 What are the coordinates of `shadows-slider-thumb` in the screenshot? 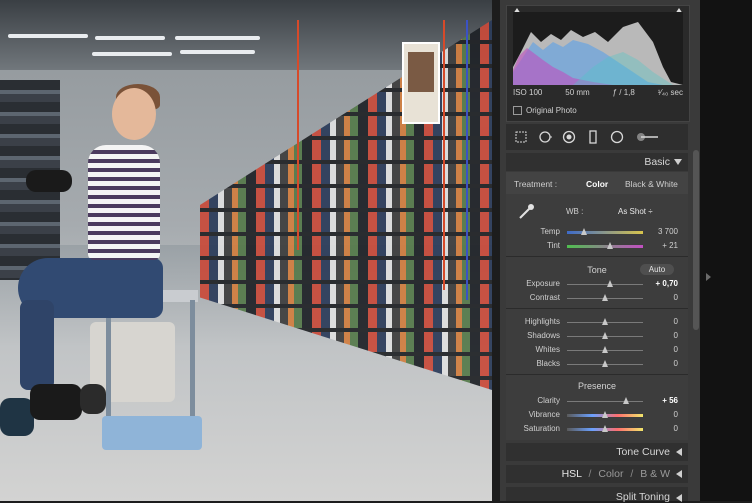 It's located at (605, 335).